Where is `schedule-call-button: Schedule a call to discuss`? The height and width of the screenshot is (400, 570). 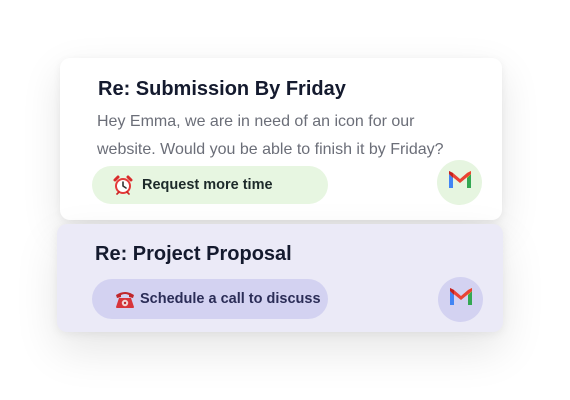 schedule-call-button: Schedule a call to discuss is located at coordinates (210, 299).